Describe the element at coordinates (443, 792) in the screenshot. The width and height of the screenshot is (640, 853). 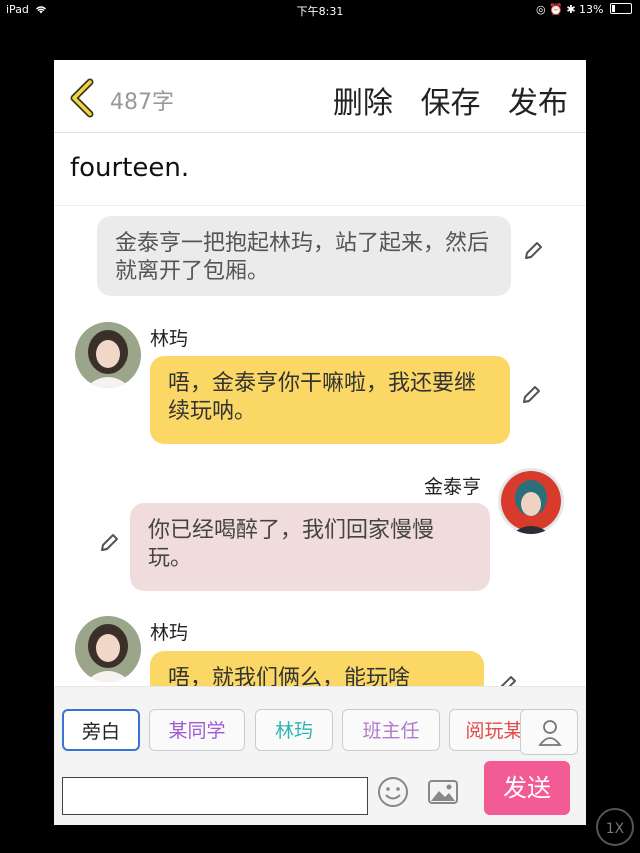
I see `image-icon` at that location.